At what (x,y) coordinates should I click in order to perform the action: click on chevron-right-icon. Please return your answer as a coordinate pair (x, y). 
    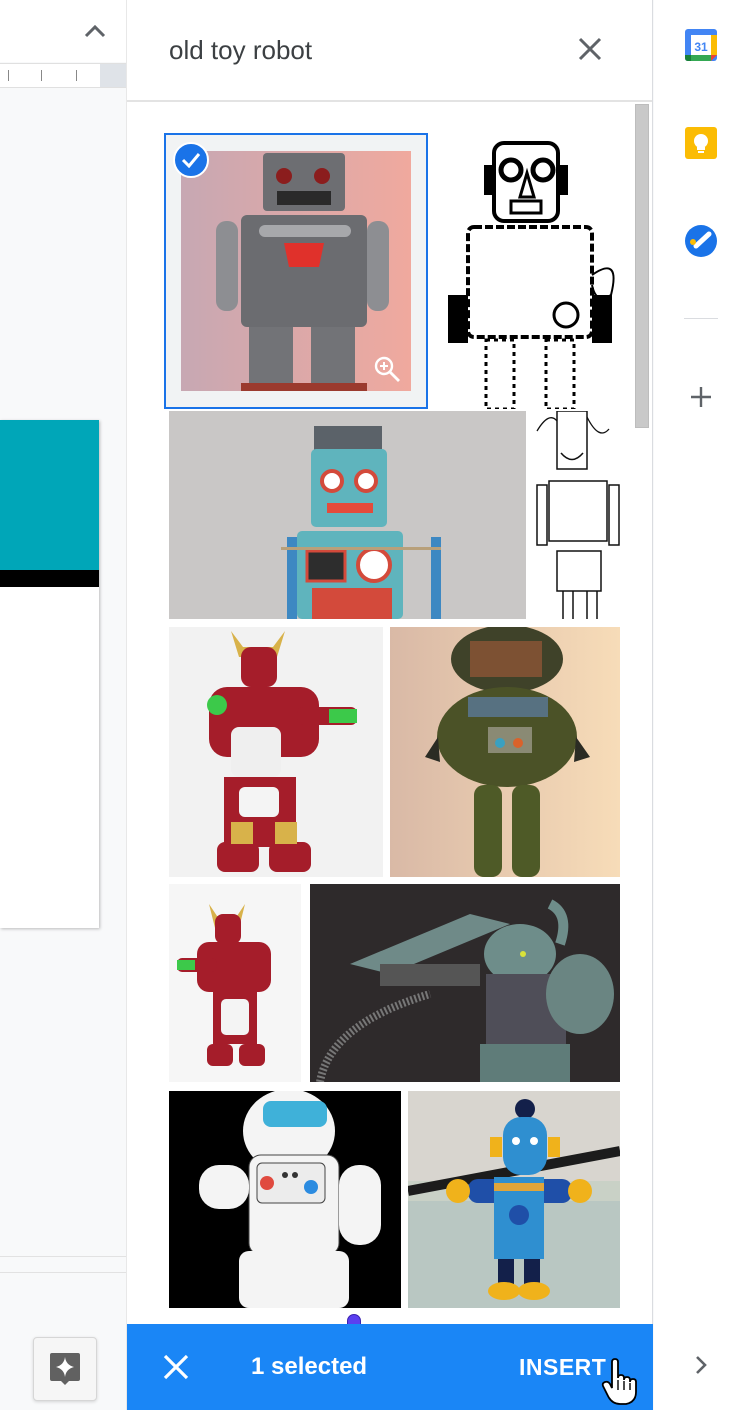
    Looking at the image, I should click on (701, 1365).